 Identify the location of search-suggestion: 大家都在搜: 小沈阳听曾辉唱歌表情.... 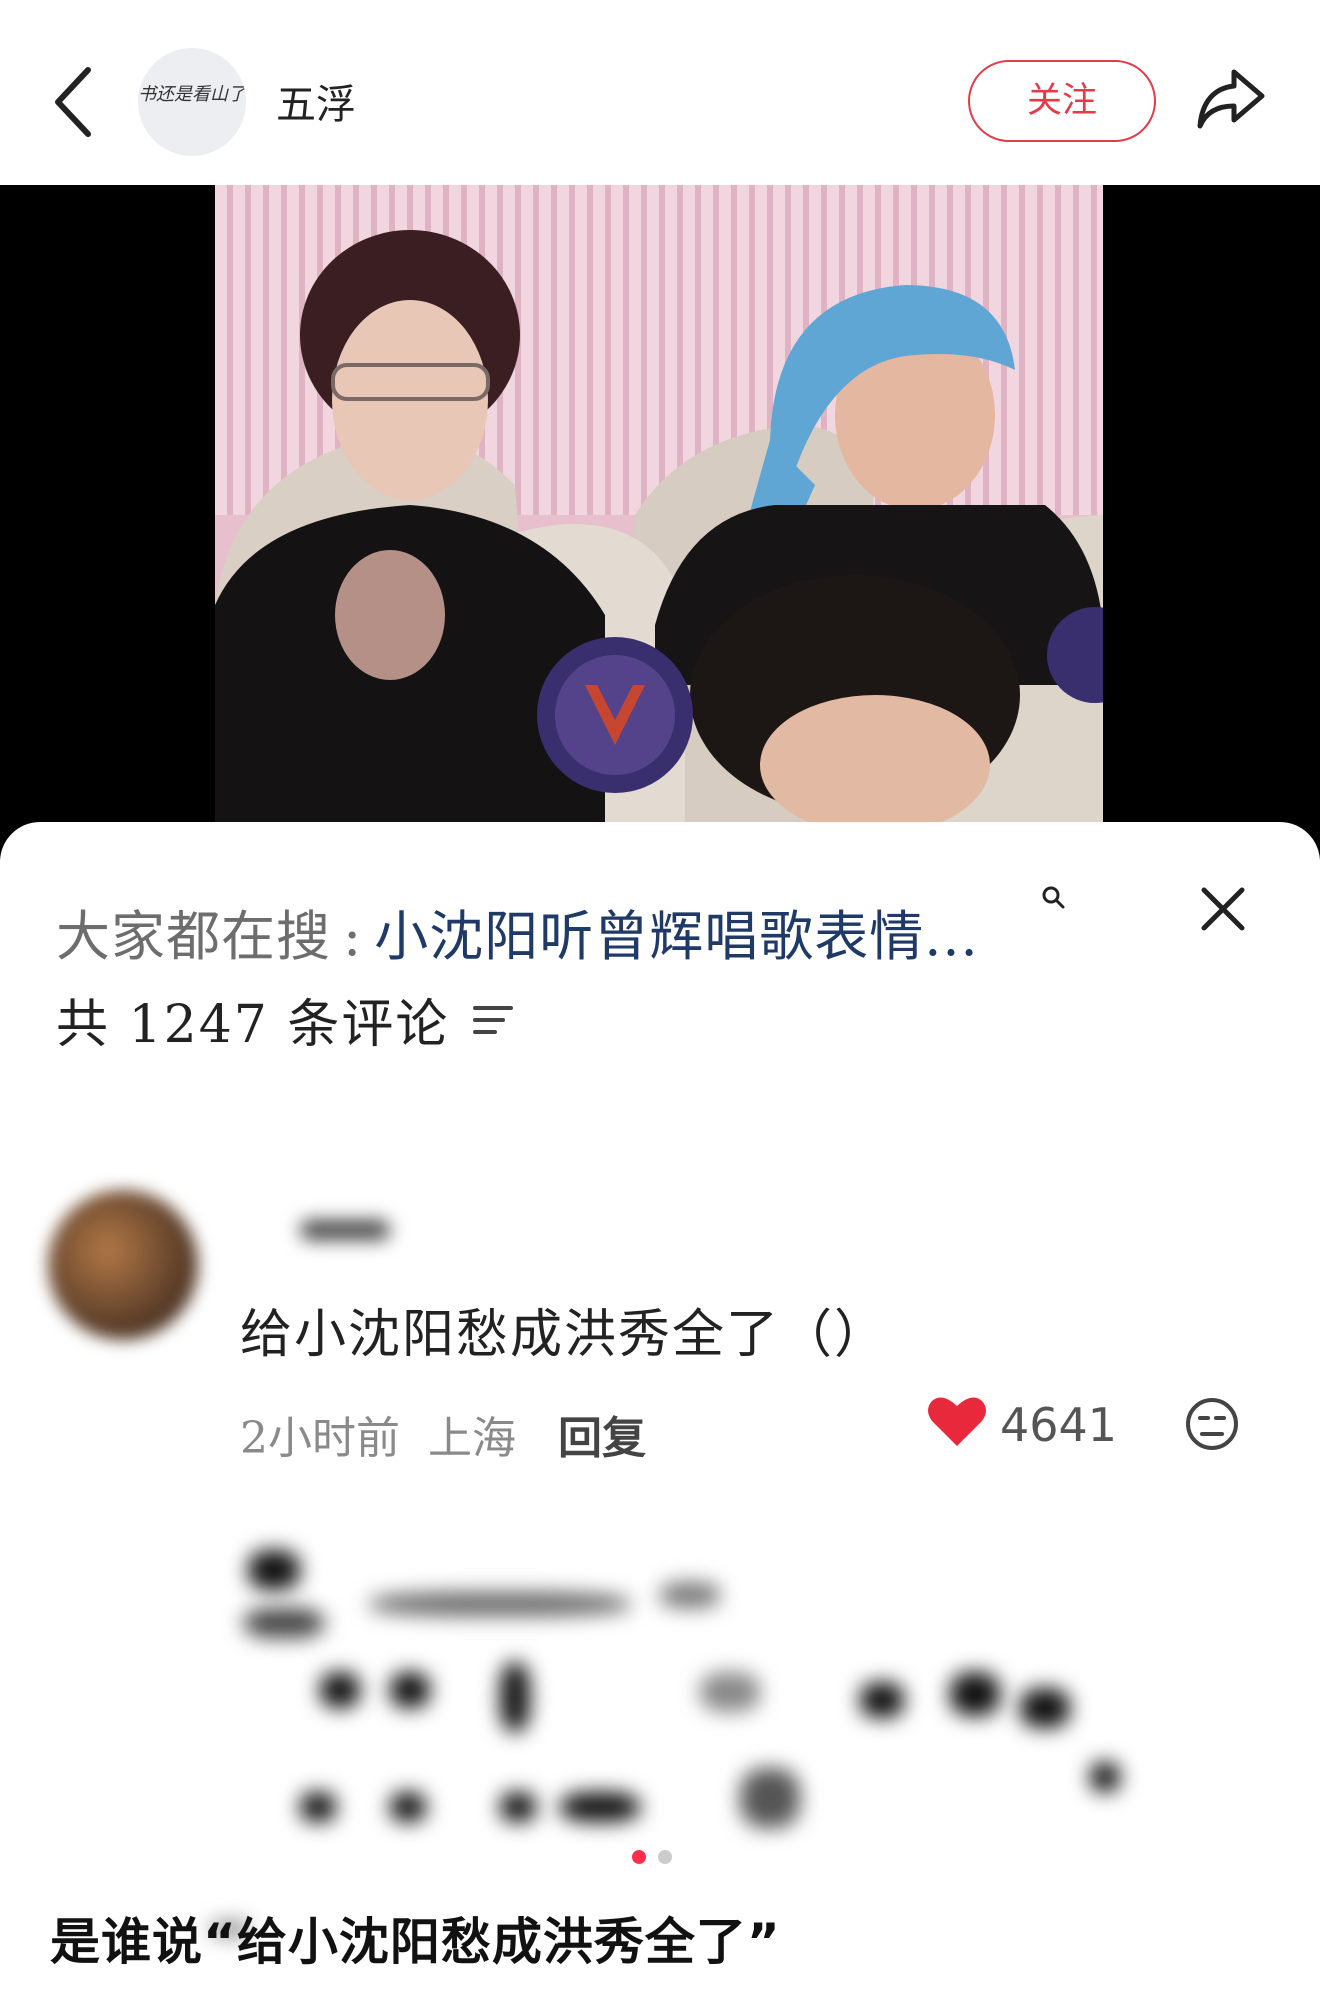
(517, 931).